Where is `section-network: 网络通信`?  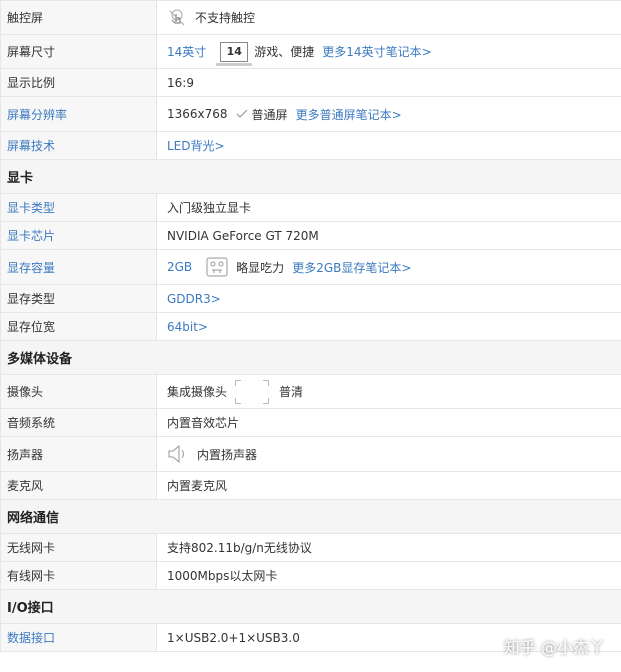
section-network: 网络通信 is located at coordinates (311, 517).